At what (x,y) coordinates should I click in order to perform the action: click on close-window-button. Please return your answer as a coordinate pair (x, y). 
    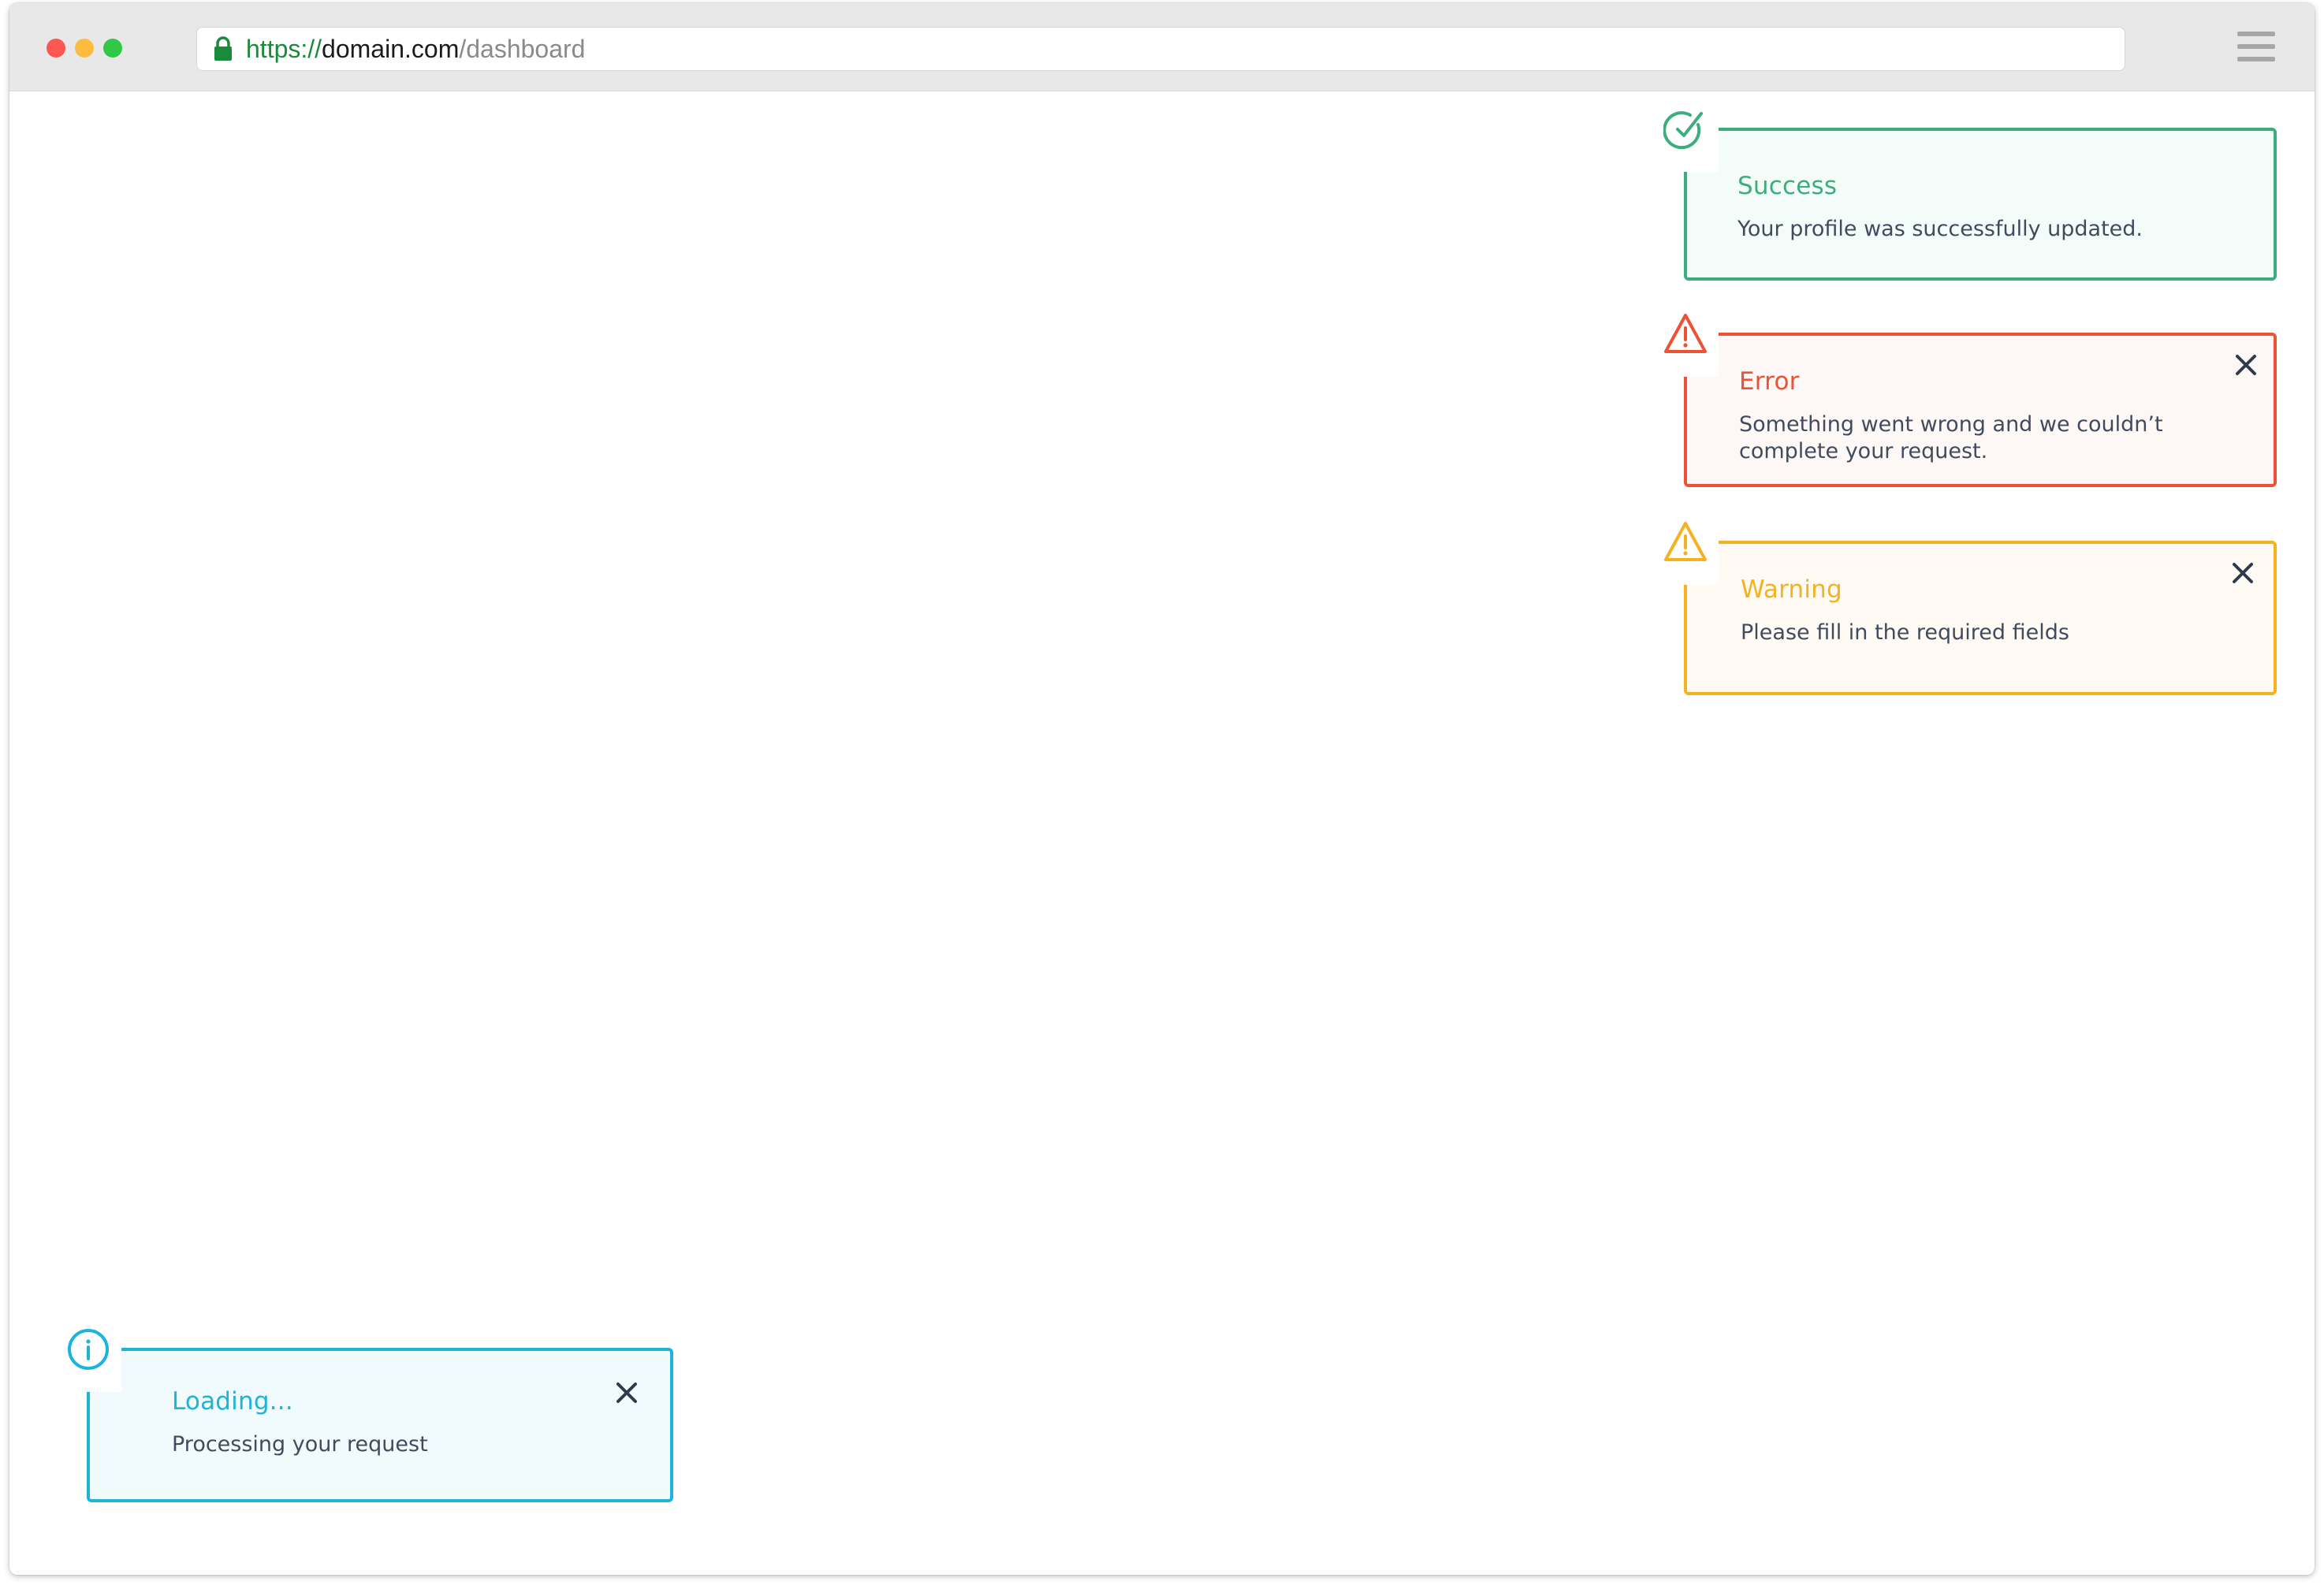
    Looking at the image, I should click on (56, 48).